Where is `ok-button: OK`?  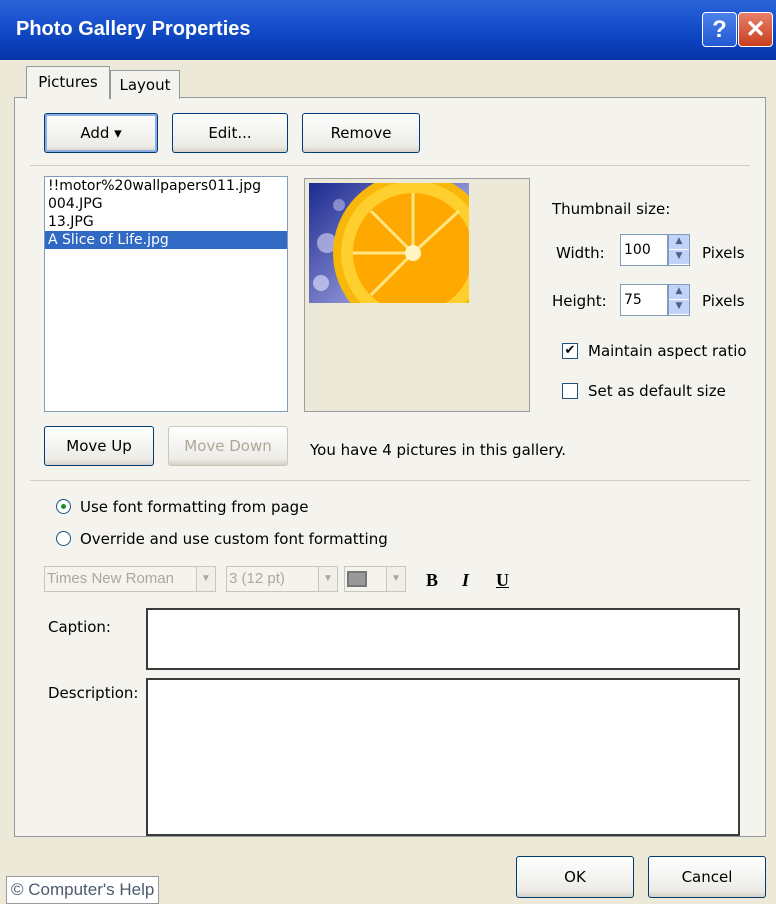 ok-button: OK is located at coordinates (575, 877).